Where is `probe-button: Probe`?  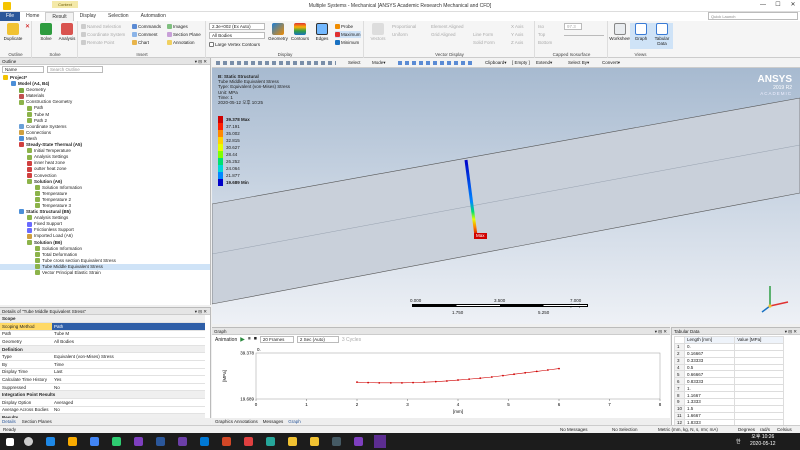
probe-button: Probe is located at coordinates (344, 26).